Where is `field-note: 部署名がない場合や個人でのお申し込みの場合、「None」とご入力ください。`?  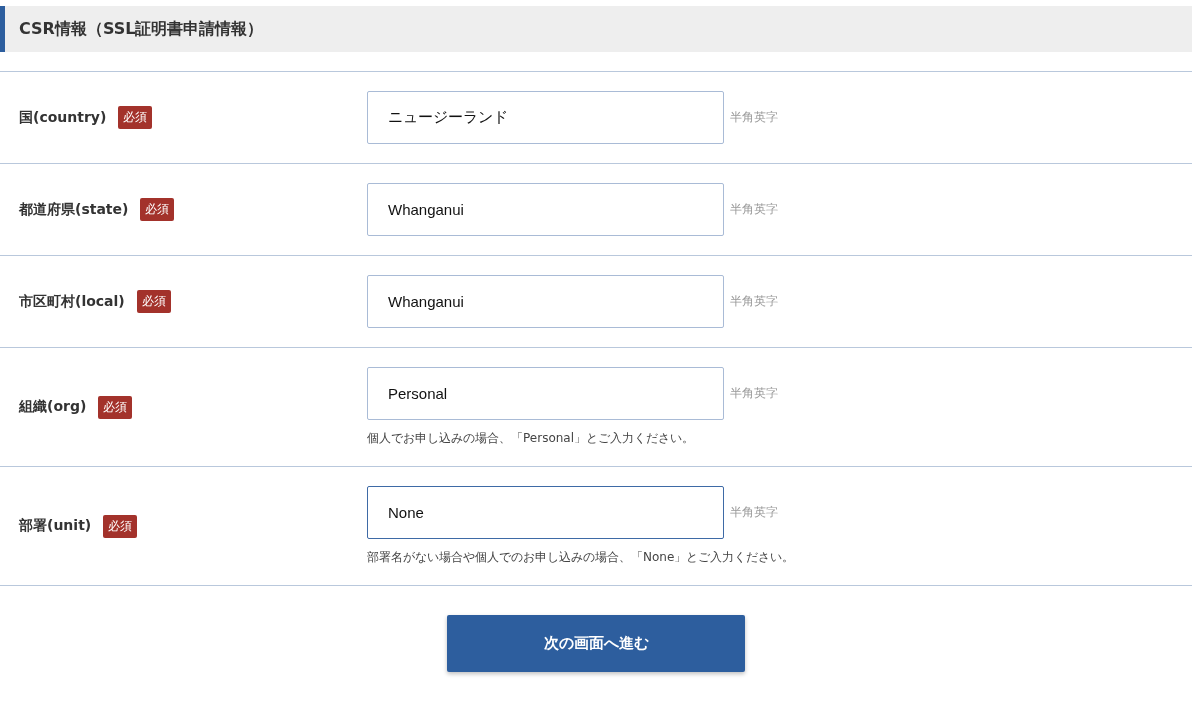 field-note: 部署名がない場合や個人でのお申し込みの場合、「None」とご入力ください。 is located at coordinates (581, 557).